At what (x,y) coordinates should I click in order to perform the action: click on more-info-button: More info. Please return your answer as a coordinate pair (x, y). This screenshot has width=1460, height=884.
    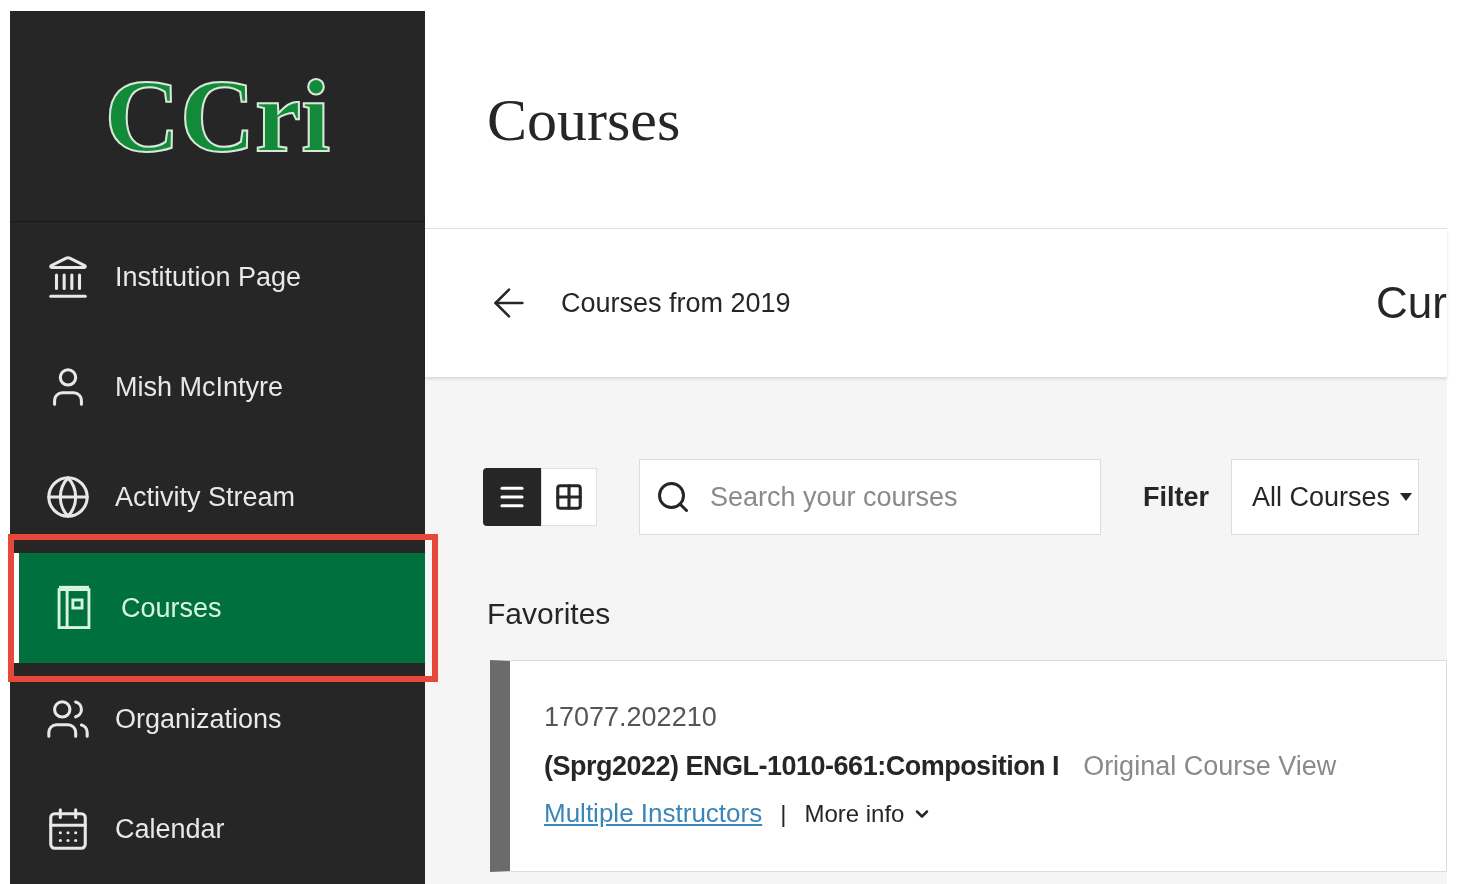
    Looking at the image, I should click on (868, 813).